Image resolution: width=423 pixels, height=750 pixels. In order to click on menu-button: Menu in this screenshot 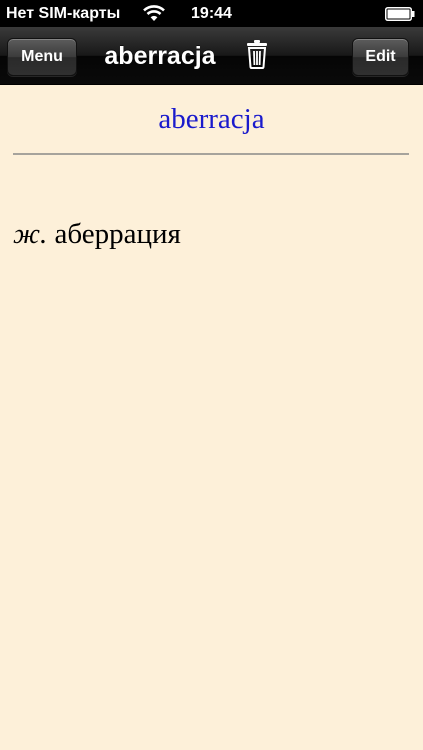, I will do `click(42, 57)`.